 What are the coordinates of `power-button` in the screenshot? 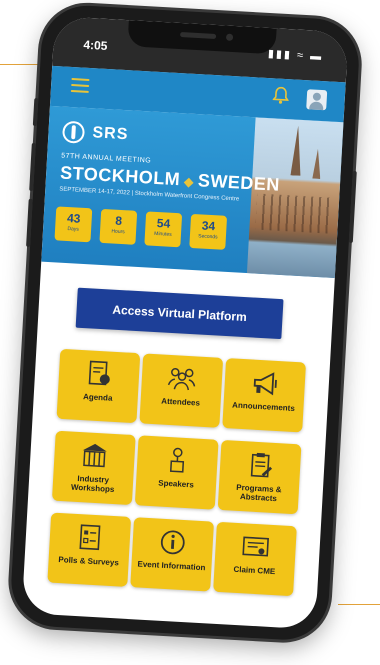 It's located at (353, 207).